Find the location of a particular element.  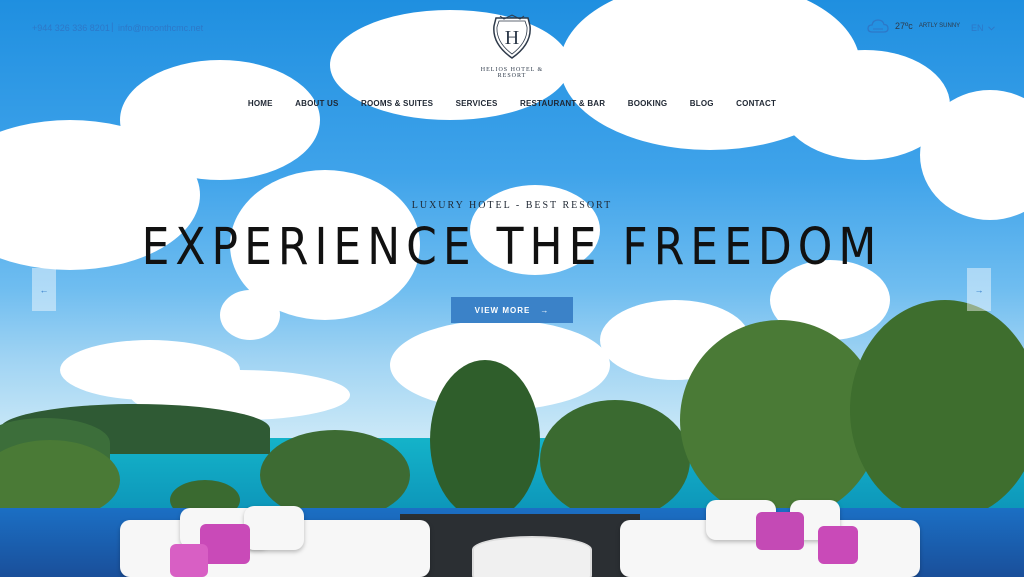

nav-item-restaurant-bar: RESTAURANT & BAR is located at coordinates (562, 103).